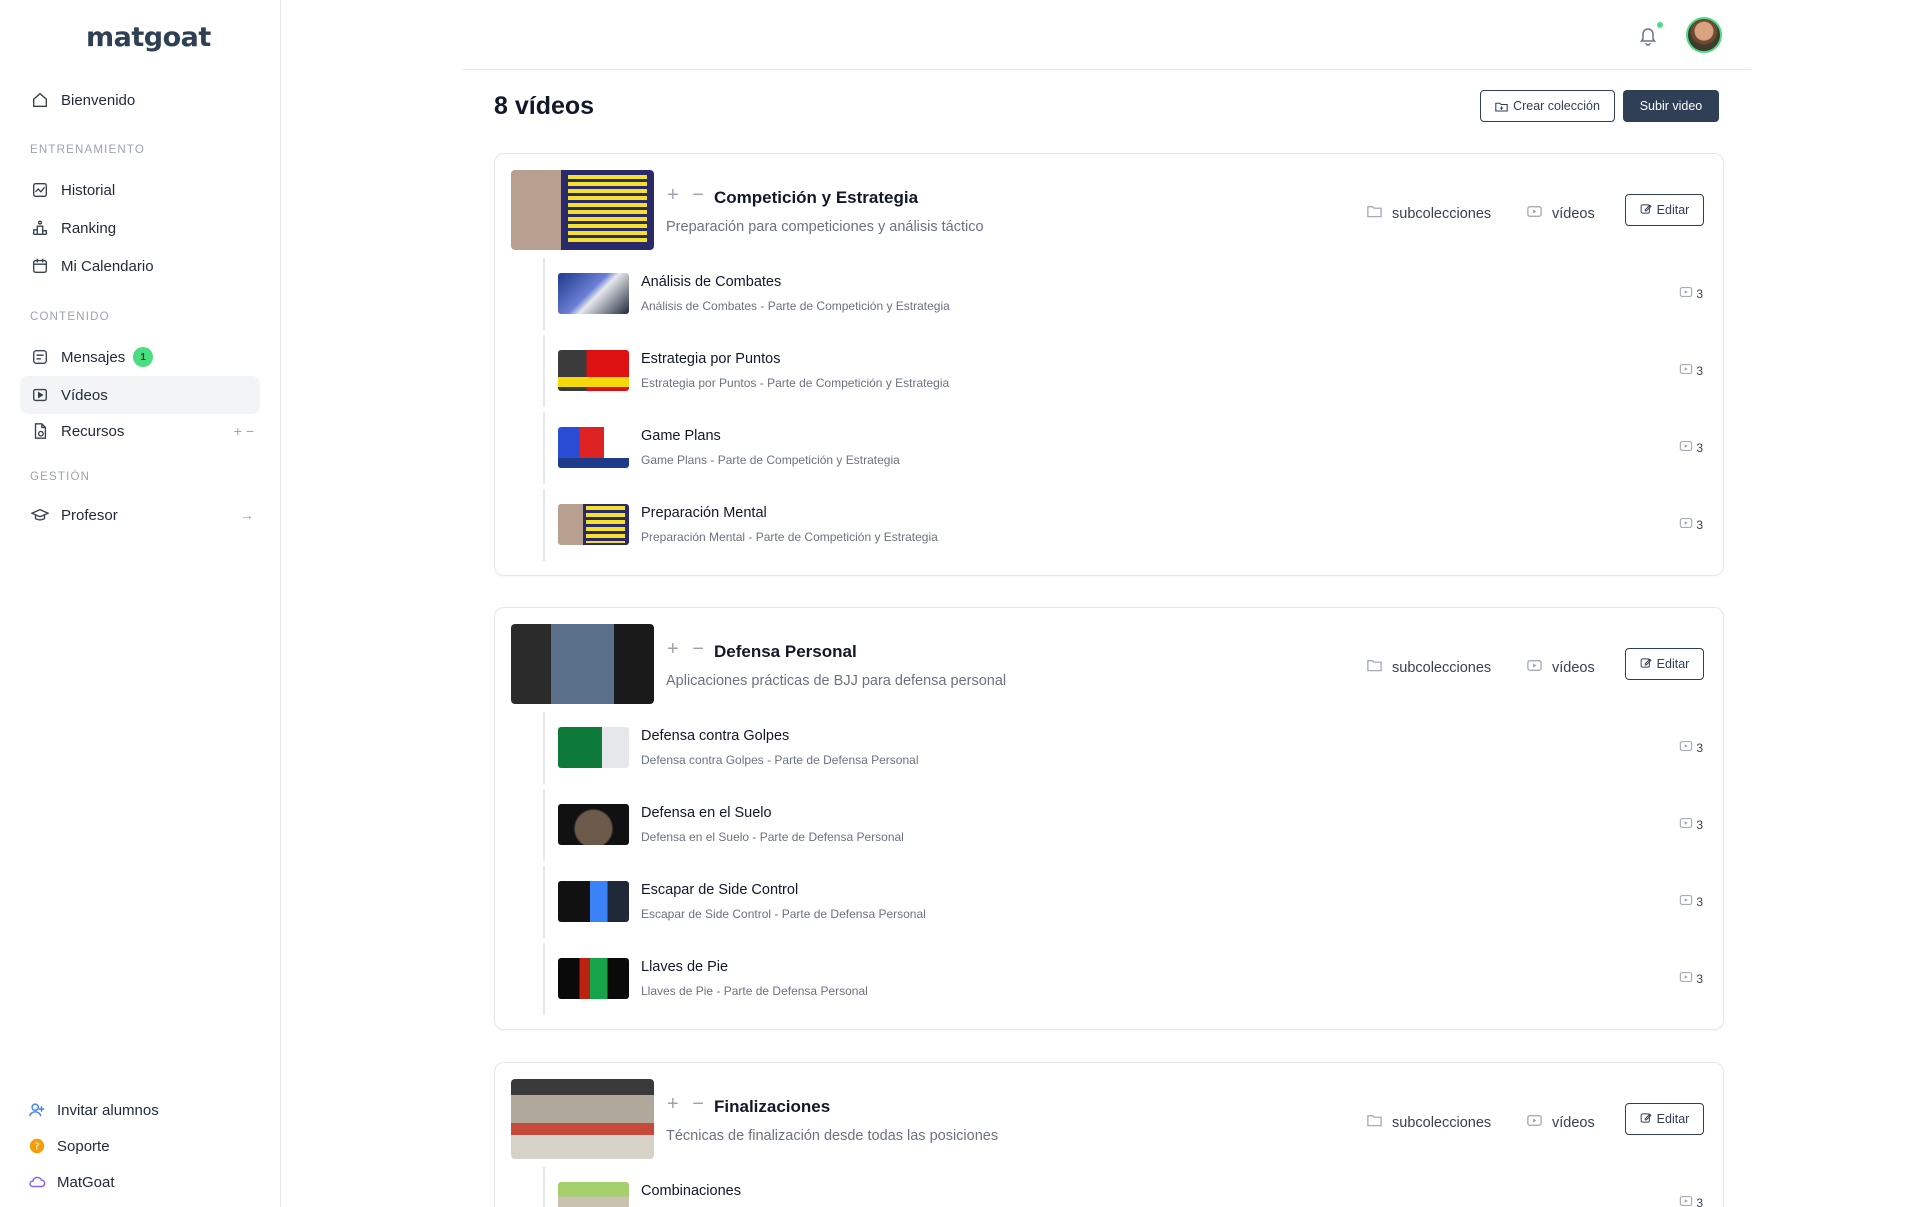 The width and height of the screenshot is (1920, 1207). I want to click on avatar, so click(1704, 35).